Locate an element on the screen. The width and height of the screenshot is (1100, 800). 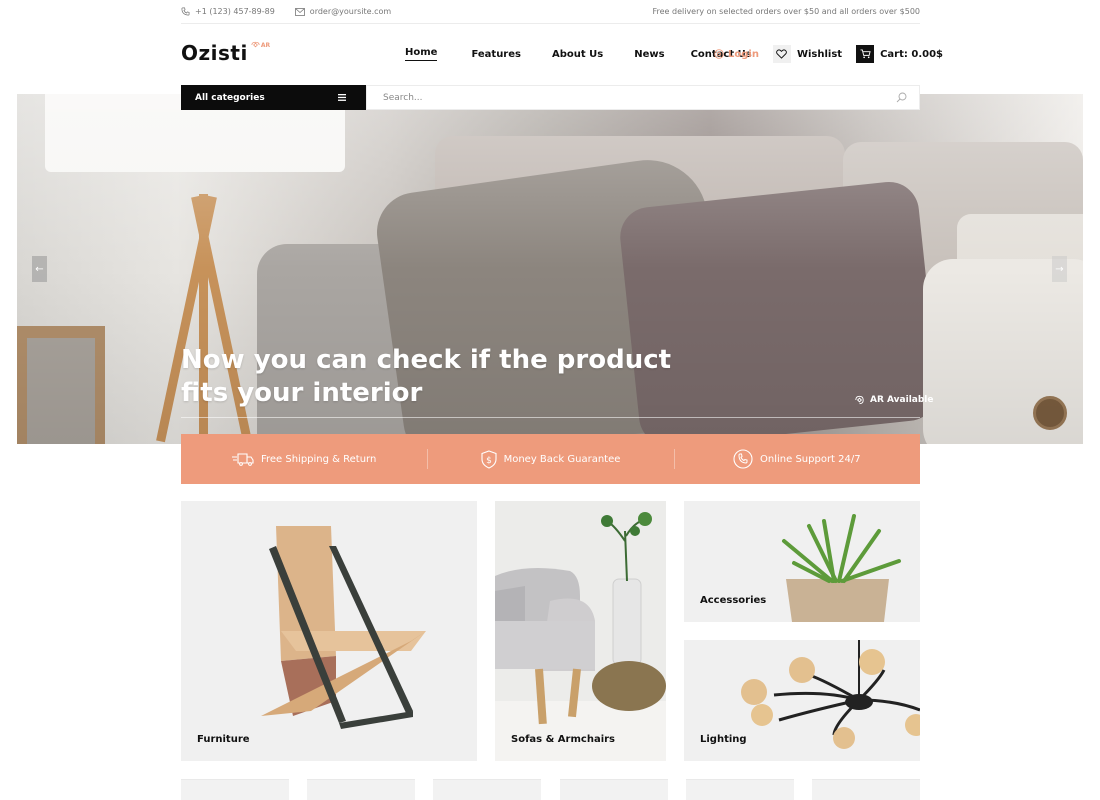
search-icon is located at coordinates (901, 97).